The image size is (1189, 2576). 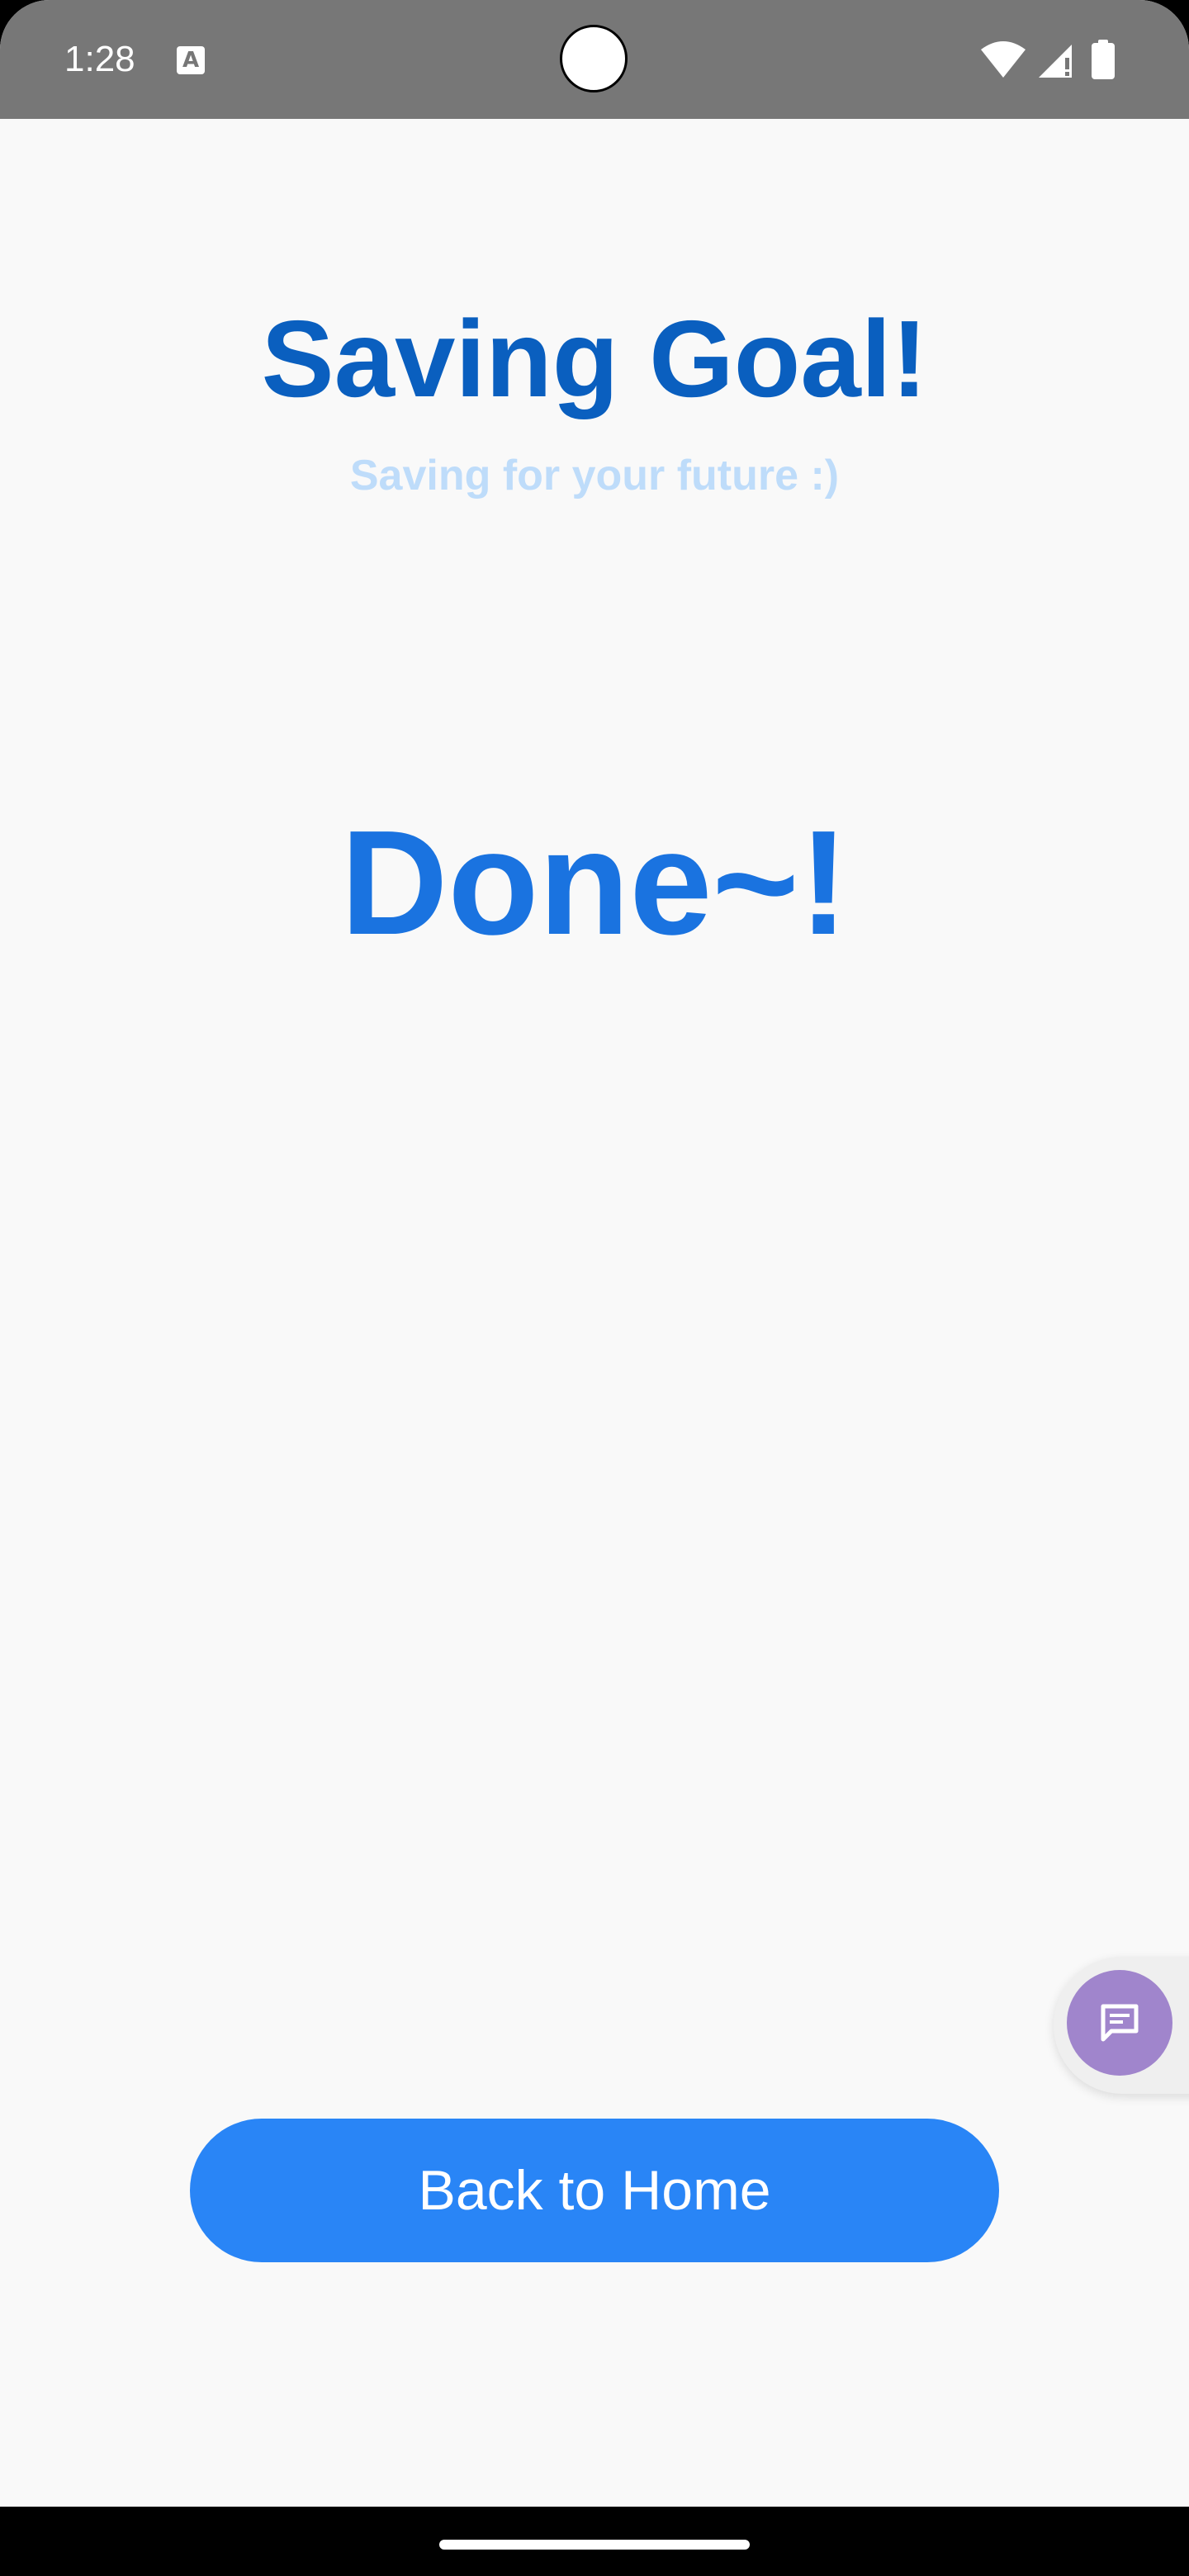 I want to click on home-indicator, so click(x=594, y=2545).